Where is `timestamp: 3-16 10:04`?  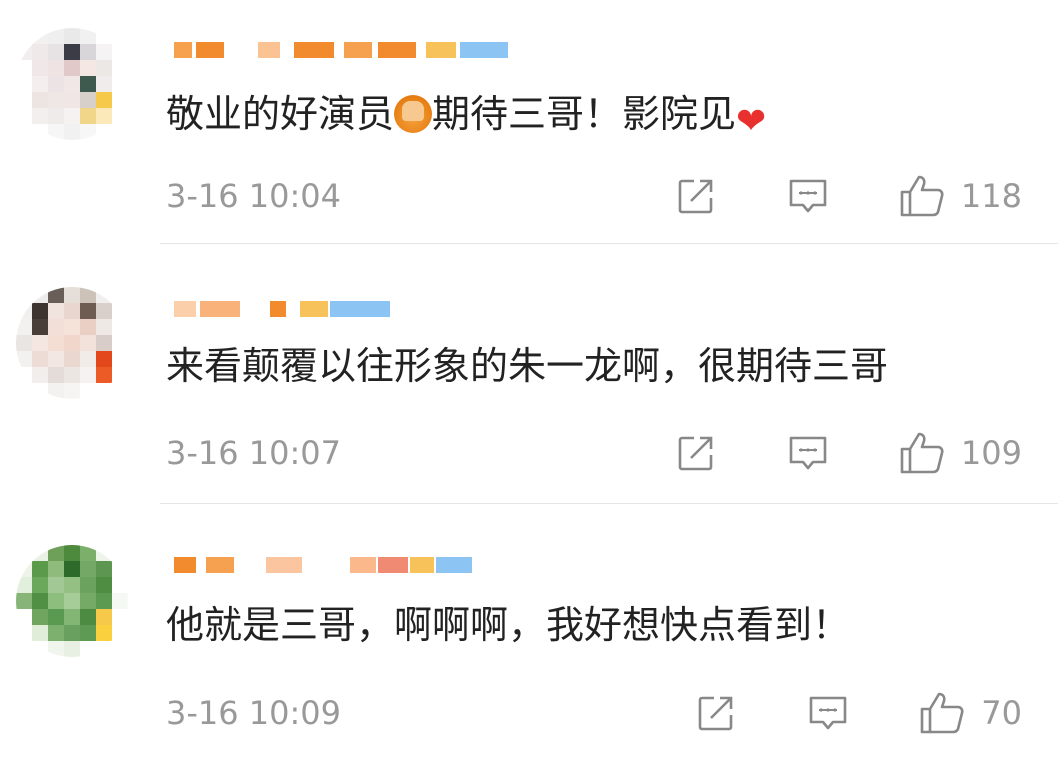 timestamp: 3-16 10:04 is located at coordinates (254, 196).